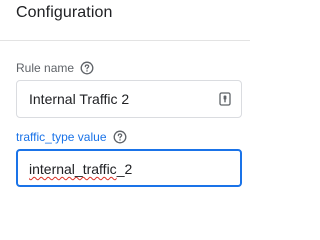 This screenshot has width=320, height=240. I want to click on panel-title: Configuration, so click(64, 12).